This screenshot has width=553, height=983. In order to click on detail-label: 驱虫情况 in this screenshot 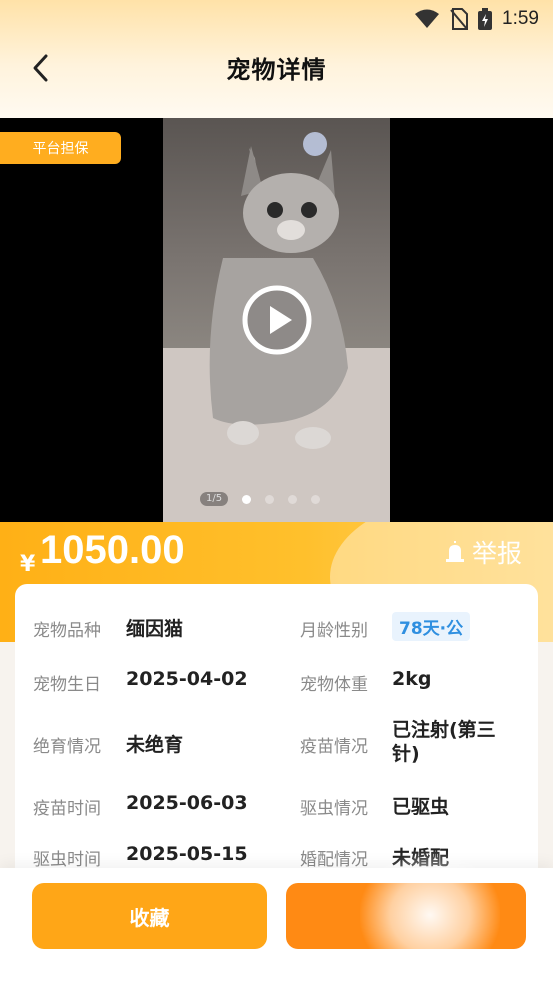, I will do `click(334, 809)`.